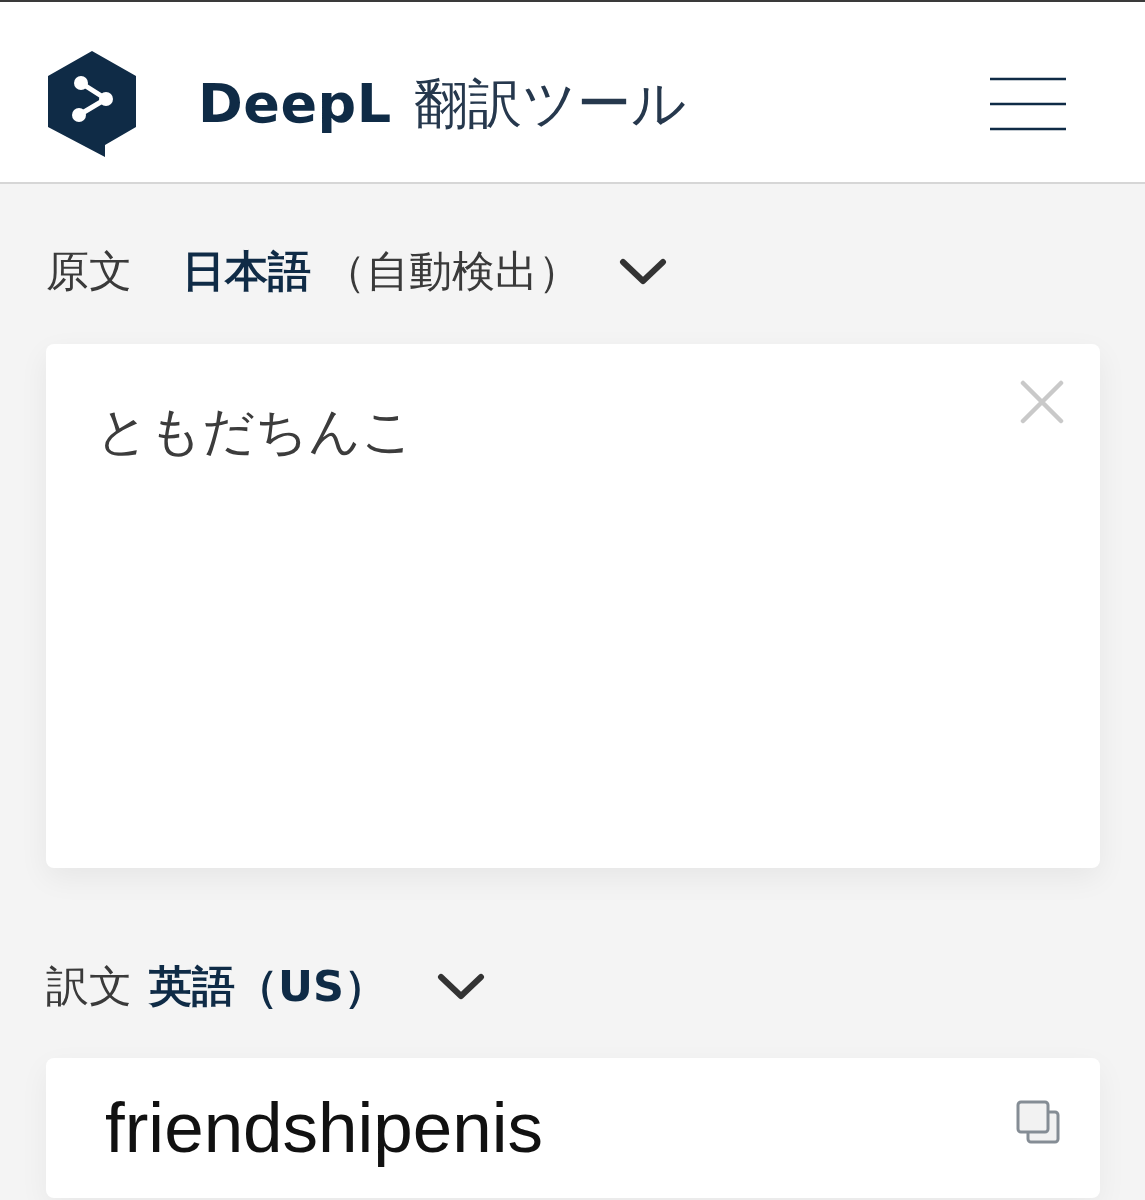 The height and width of the screenshot is (1200, 1145). I want to click on app-title: DeepL 翻訳ツール, so click(442, 103).